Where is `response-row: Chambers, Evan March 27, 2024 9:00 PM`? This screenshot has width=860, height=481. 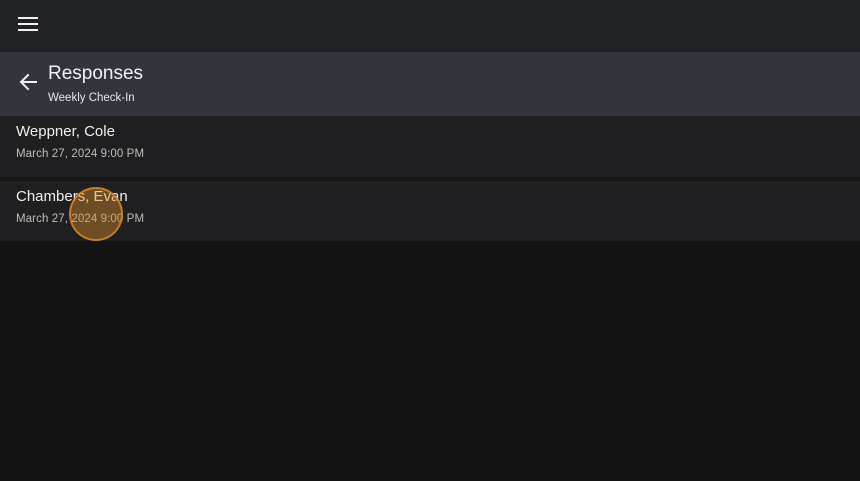
response-row: Chambers, Evan March 27, 2024 9:00 PM is located at coordinates (430, 211).